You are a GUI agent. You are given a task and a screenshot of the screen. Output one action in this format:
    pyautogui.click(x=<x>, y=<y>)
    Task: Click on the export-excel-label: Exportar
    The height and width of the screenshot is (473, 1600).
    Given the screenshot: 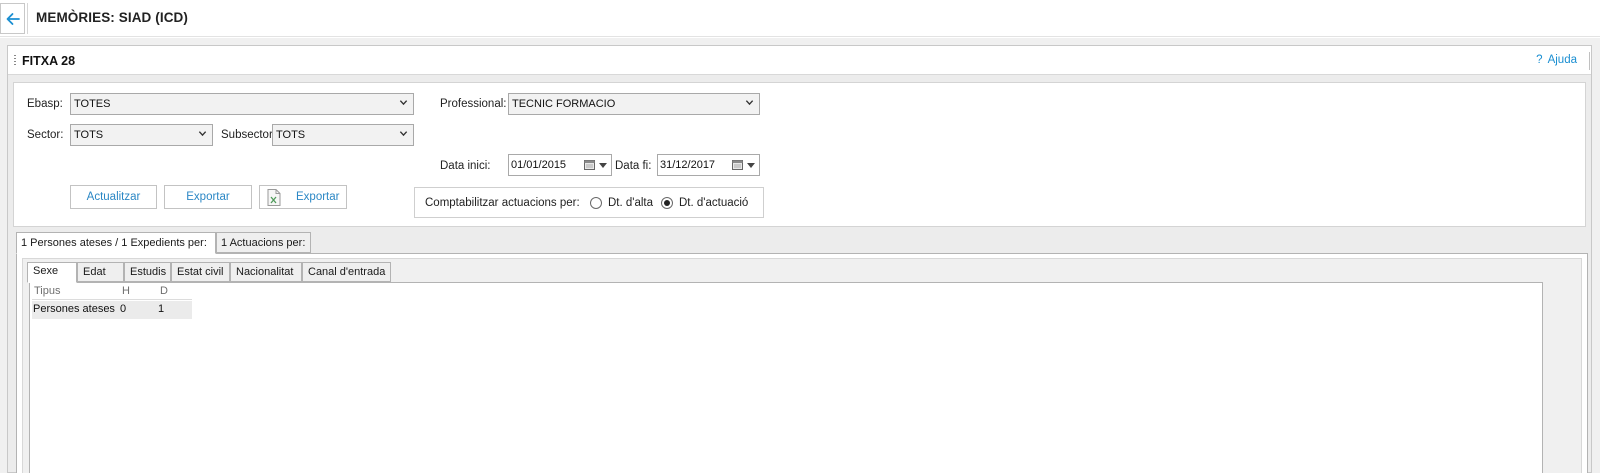 What is the action you would take?
    pyautogui.click(x=318, y=197)
    